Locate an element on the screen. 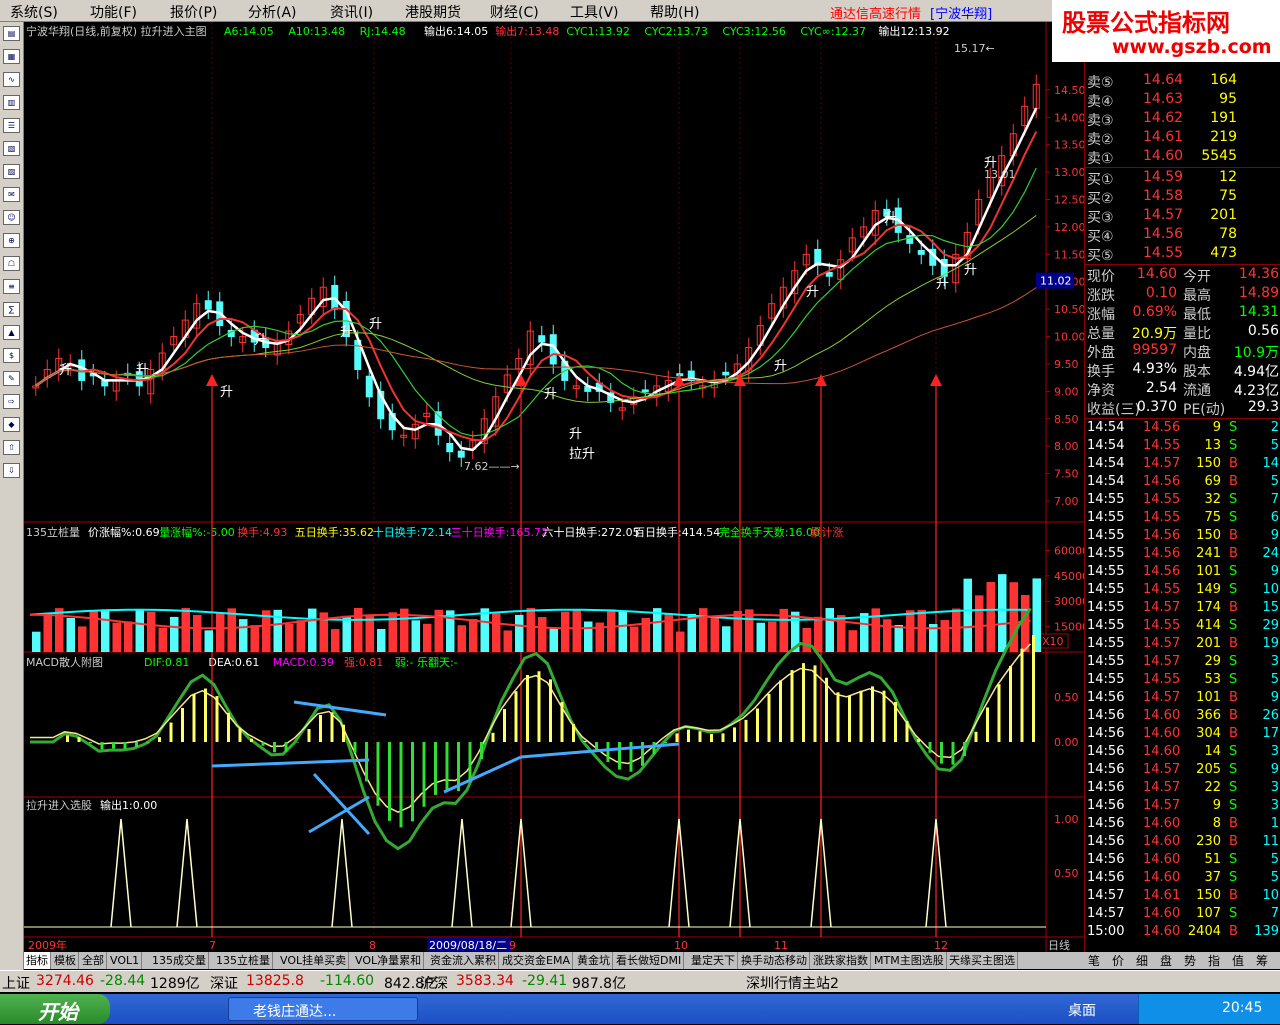  tick-time: 14:57 is located at coordinates (1106, 895).